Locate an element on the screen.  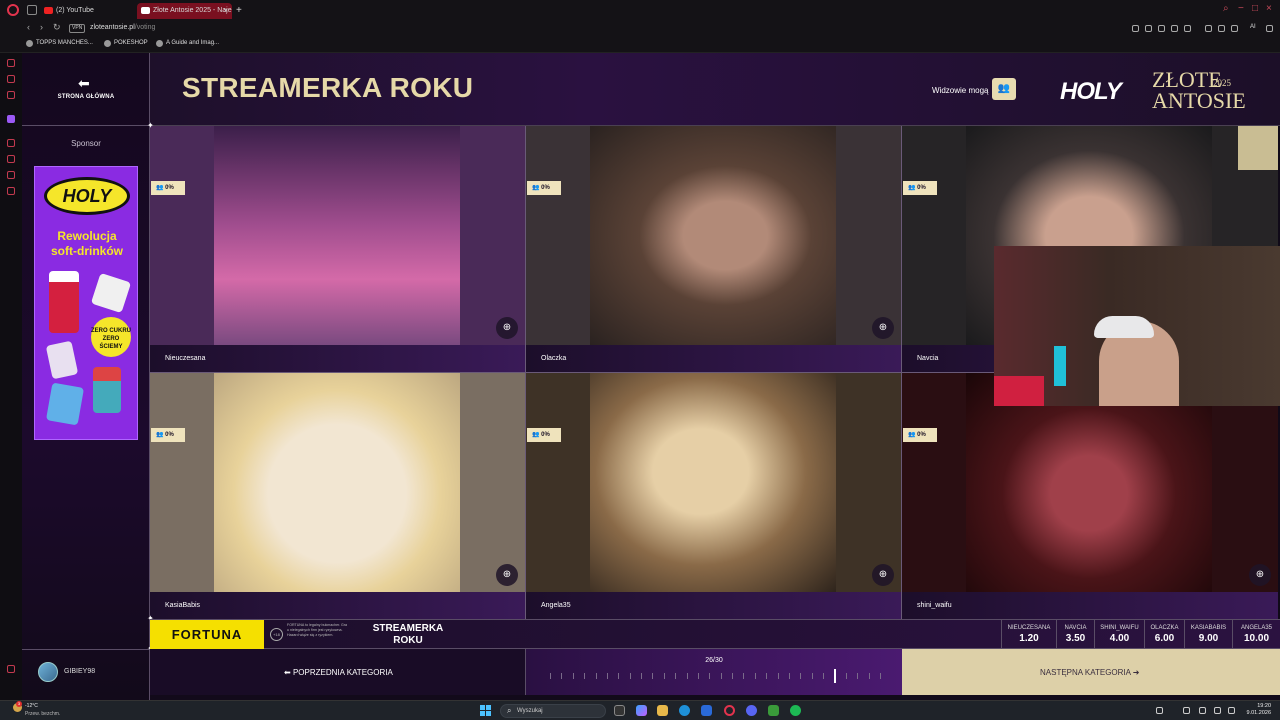
opera-taskbar-icon is located at coordinates (729, 710).